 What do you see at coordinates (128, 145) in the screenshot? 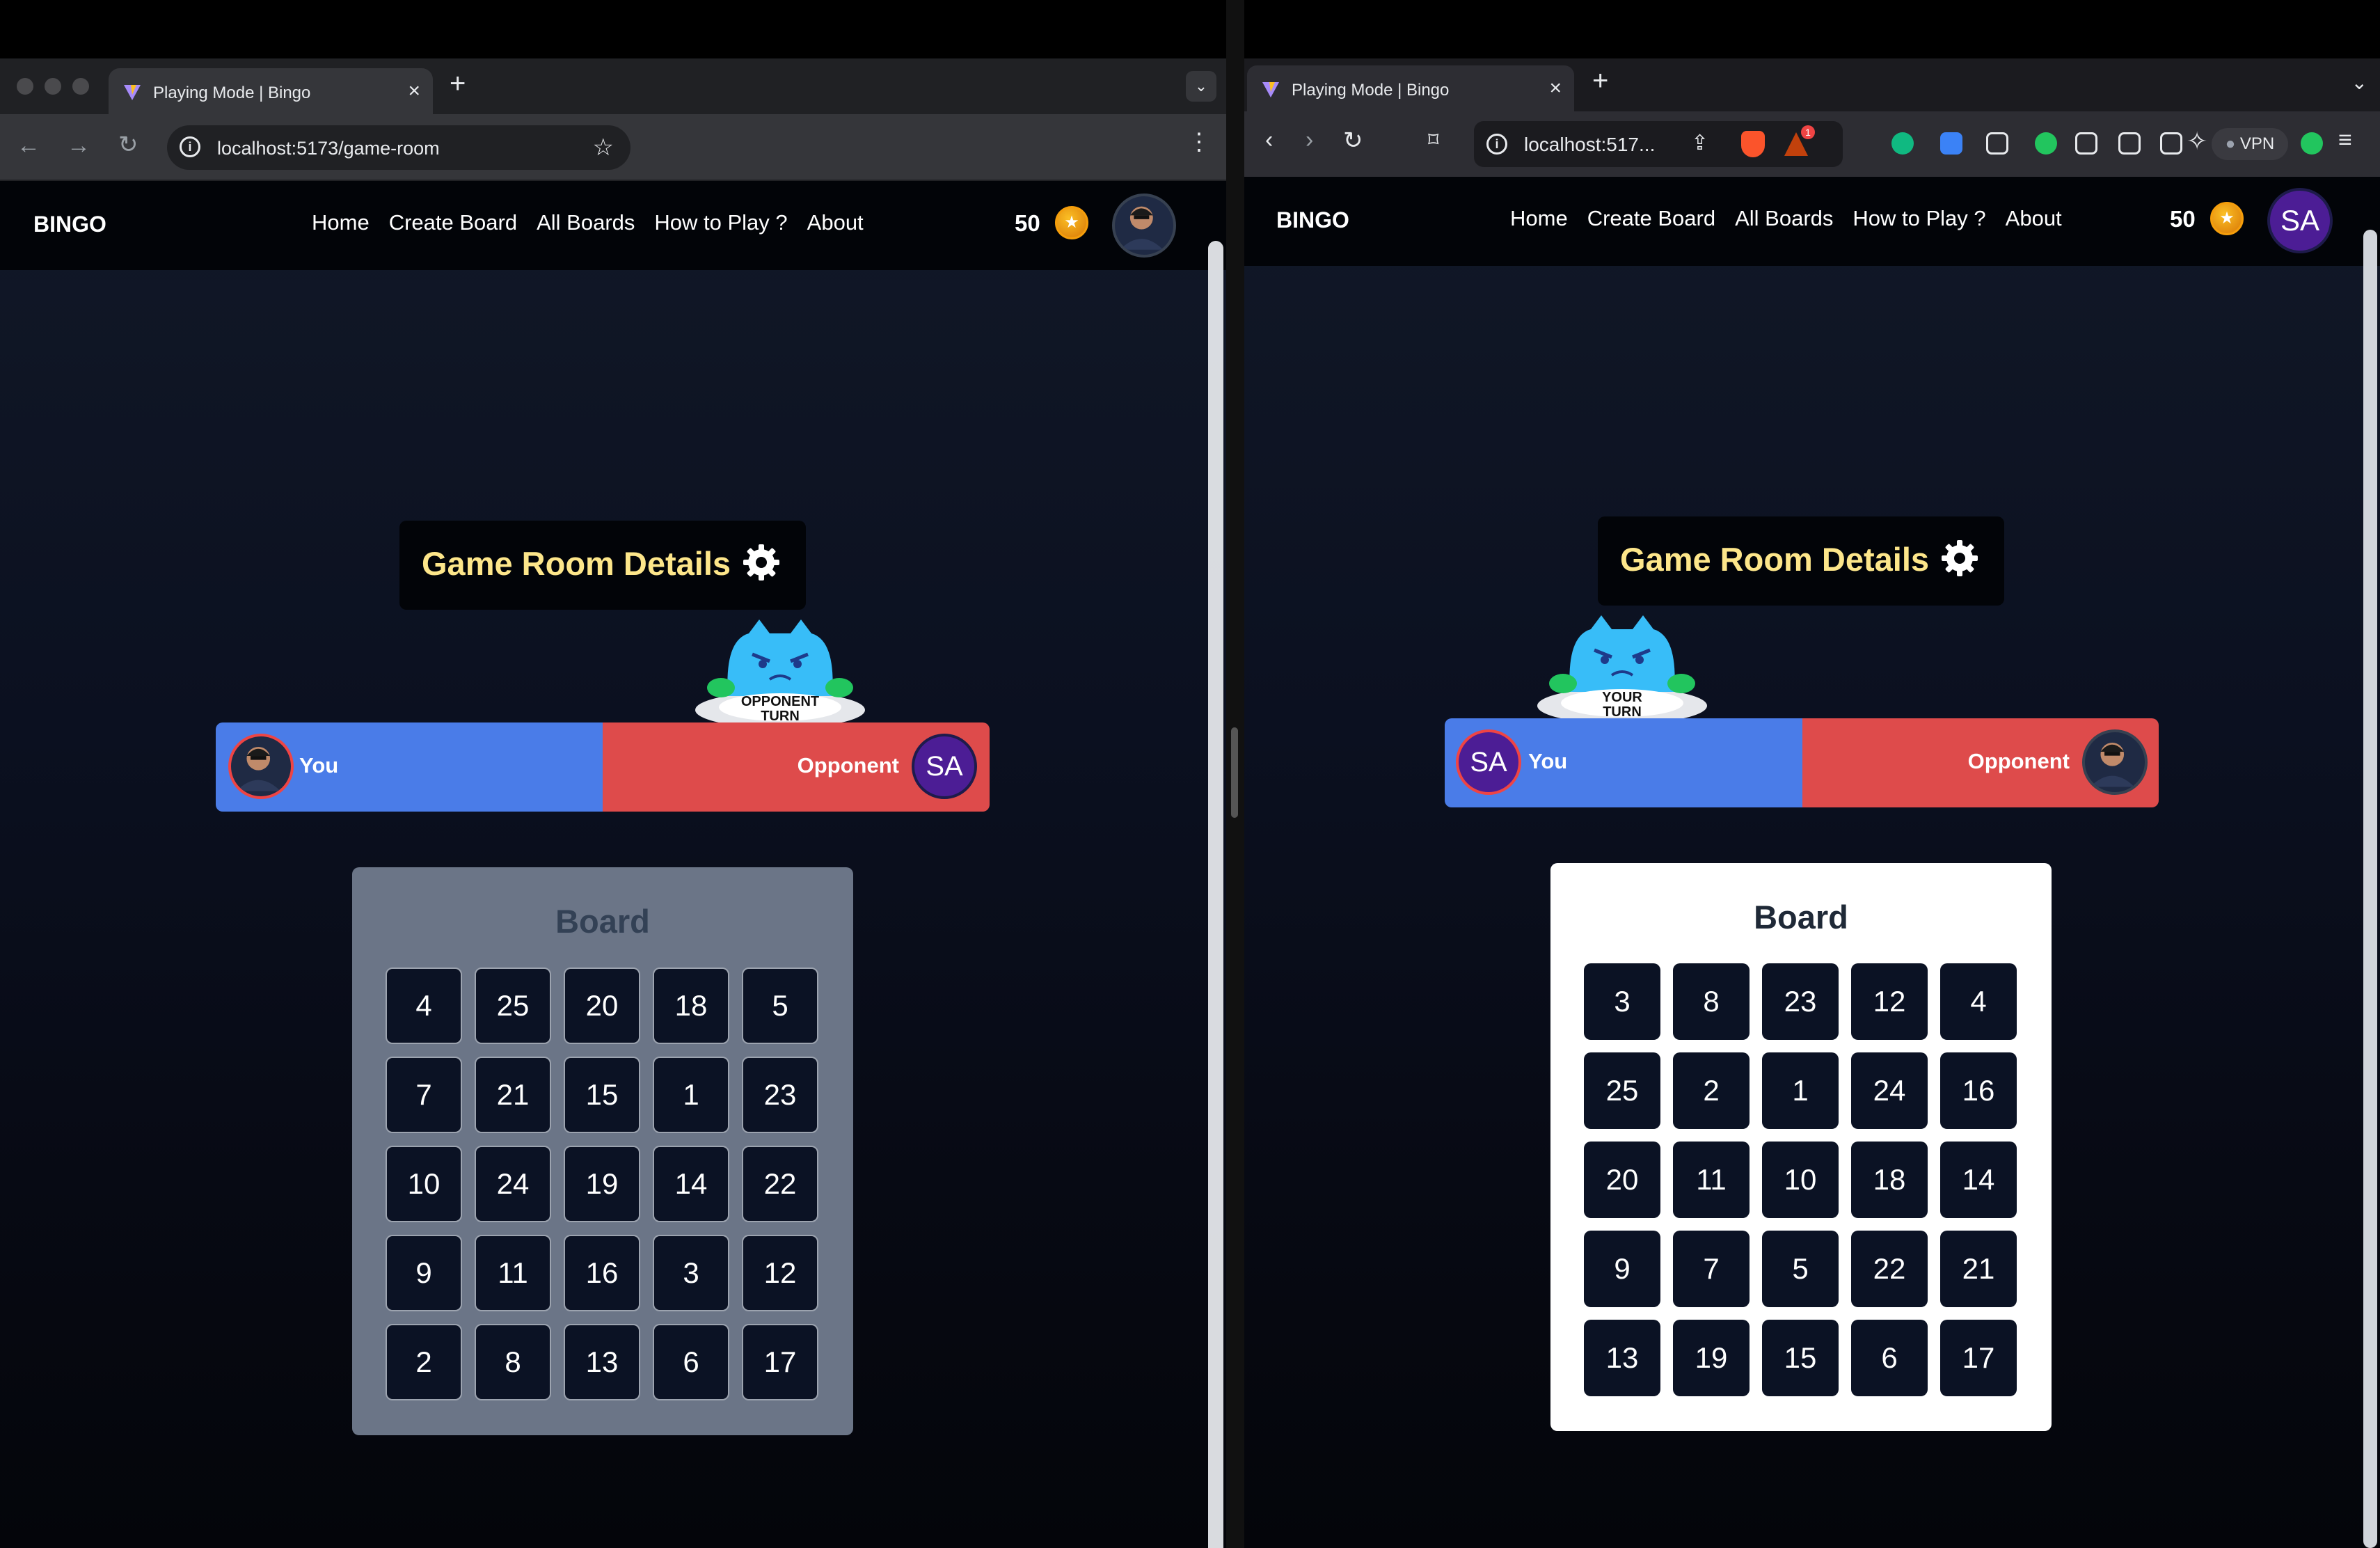
I see `reload-icon: ↻` at bounding box center [128, 145].